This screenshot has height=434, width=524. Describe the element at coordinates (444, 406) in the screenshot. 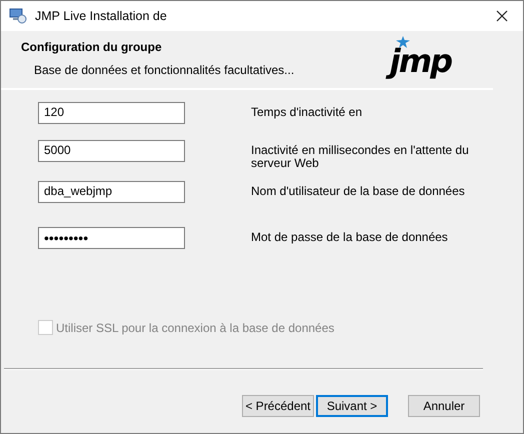

I see `dialog-button: Annuler` at that location.